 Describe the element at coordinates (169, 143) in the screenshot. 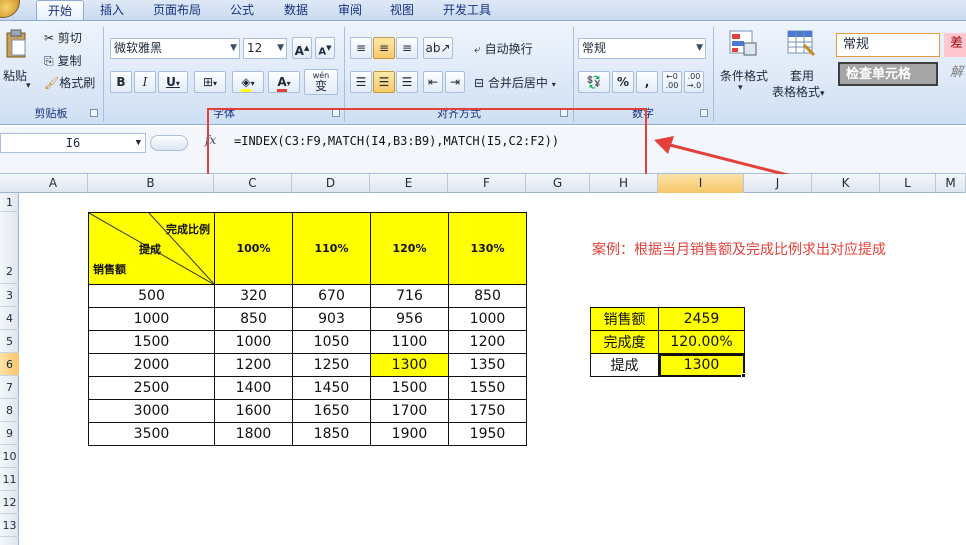

I see `formula-bar-splitter` at that location.